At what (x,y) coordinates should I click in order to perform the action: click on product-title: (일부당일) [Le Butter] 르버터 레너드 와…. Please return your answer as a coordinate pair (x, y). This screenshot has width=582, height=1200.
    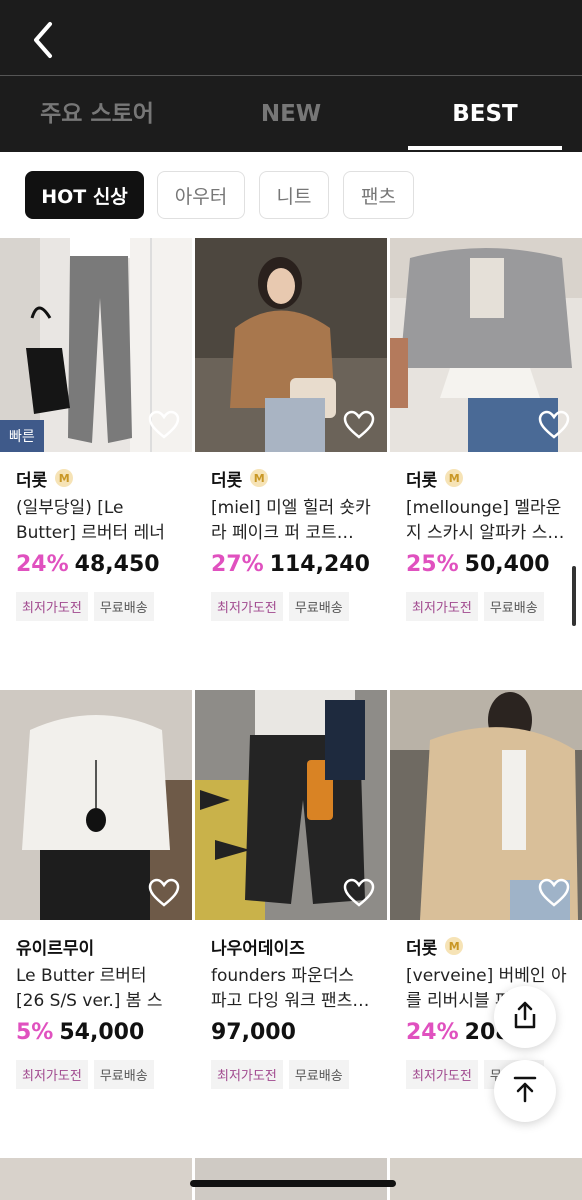
    Looking at the image, I should click on (97, 521).